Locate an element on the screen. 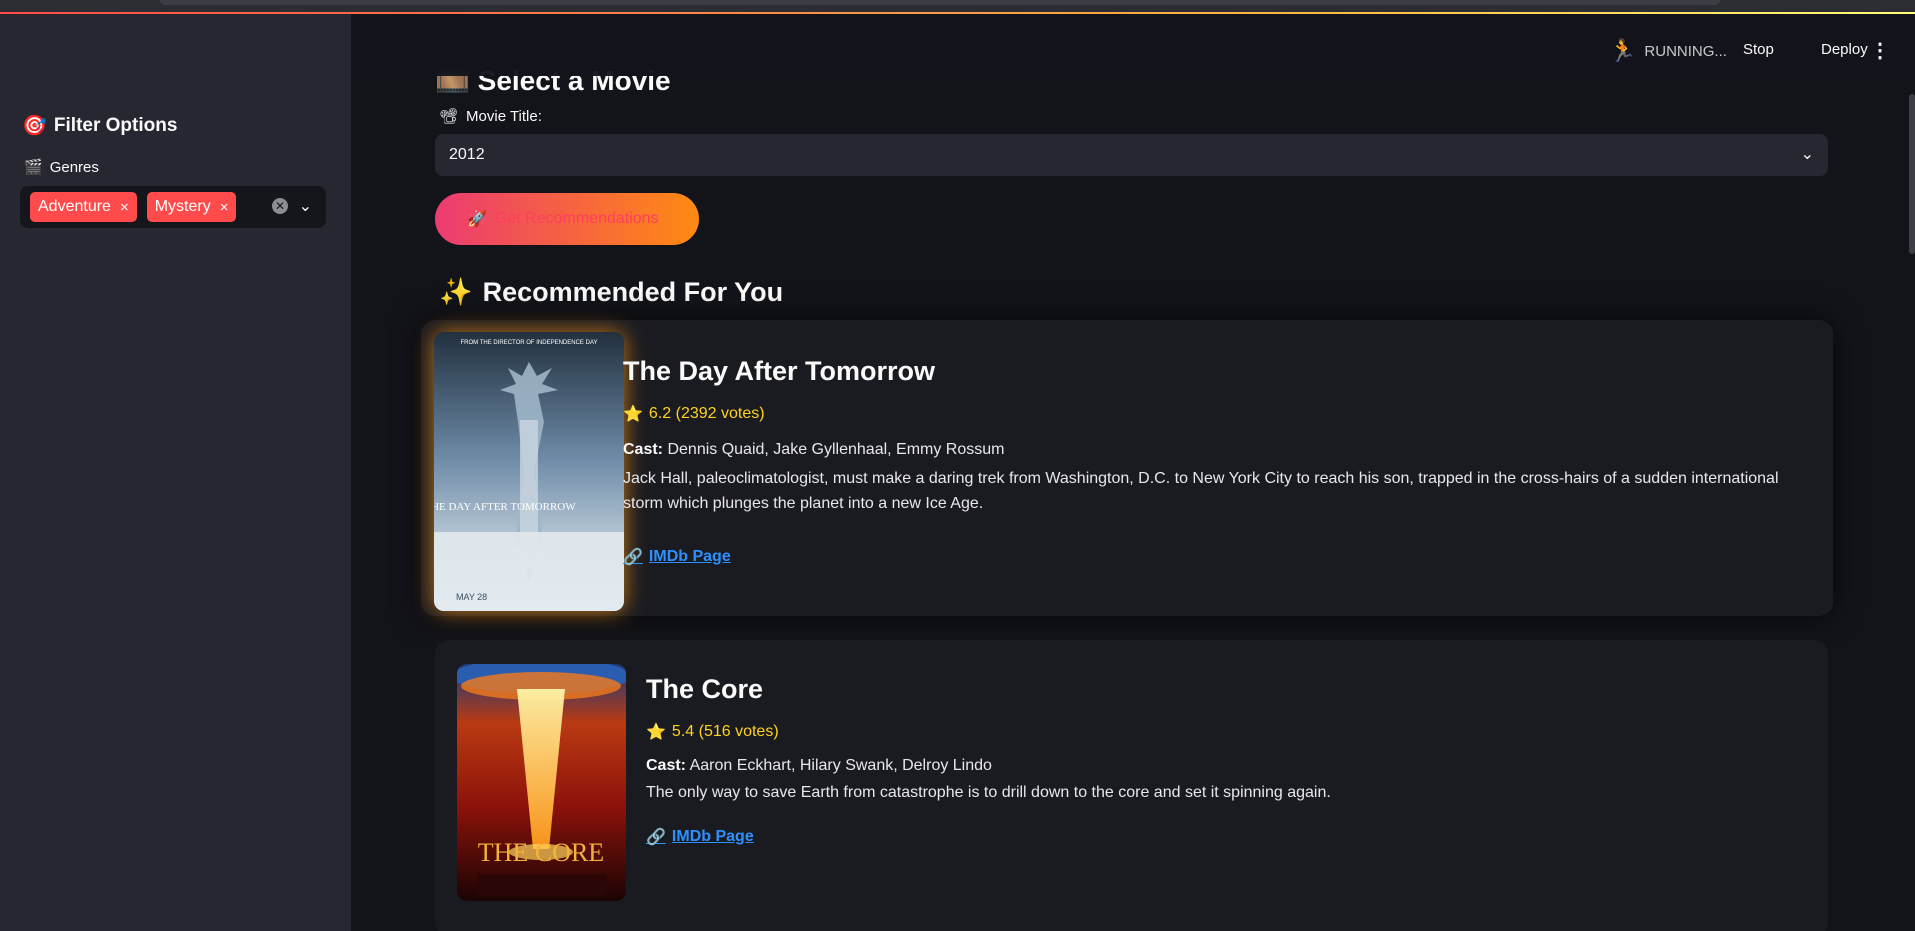 The image size is (1915, 931). movie-rating-text: 5.4 (516 votes) is located at coordinates (725, 731).